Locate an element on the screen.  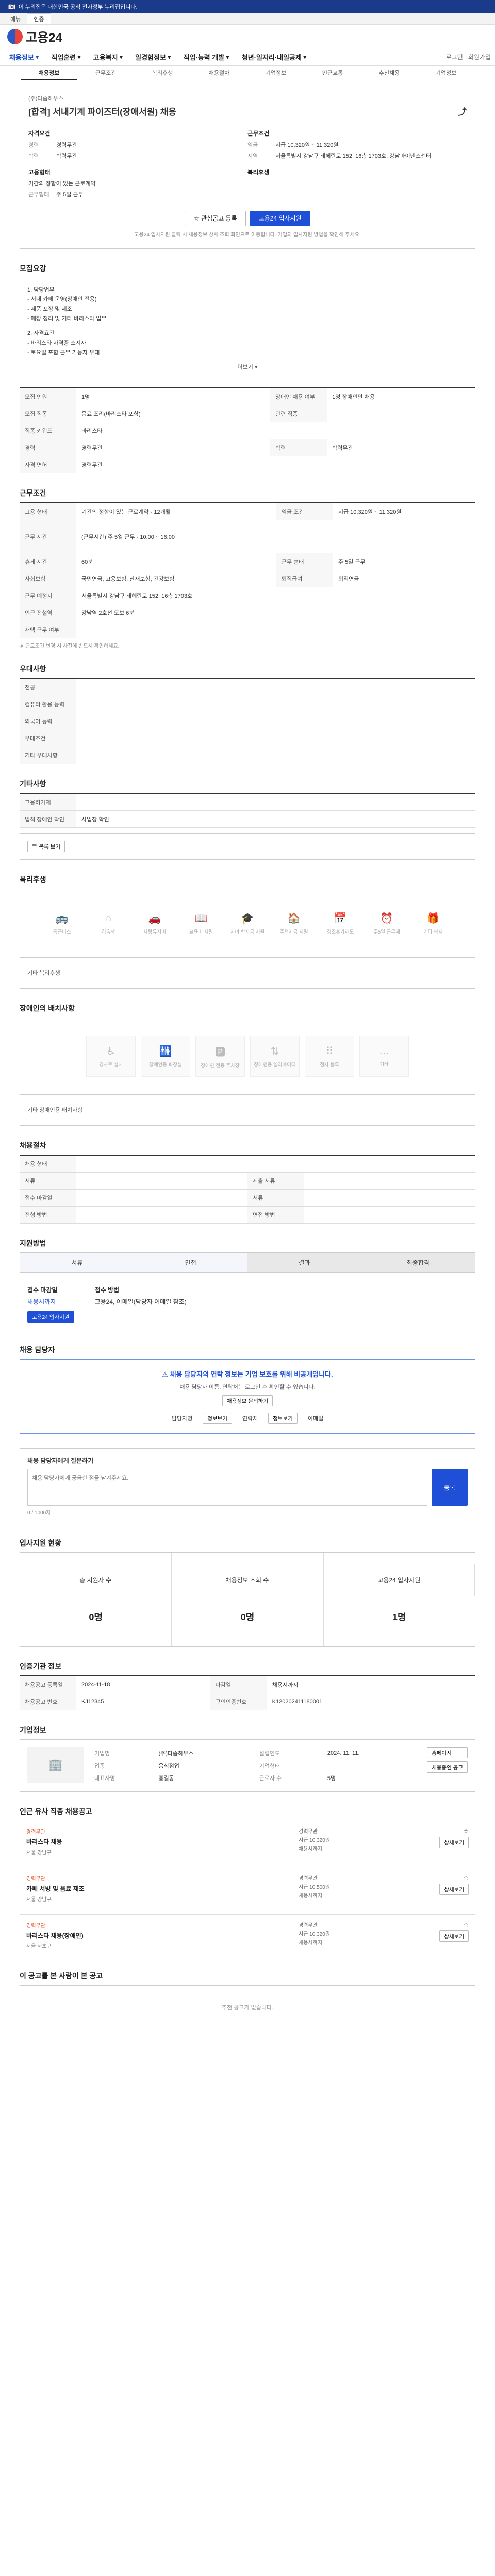
tab-company-info: 기업정보 is located at coordinates (446, 73).